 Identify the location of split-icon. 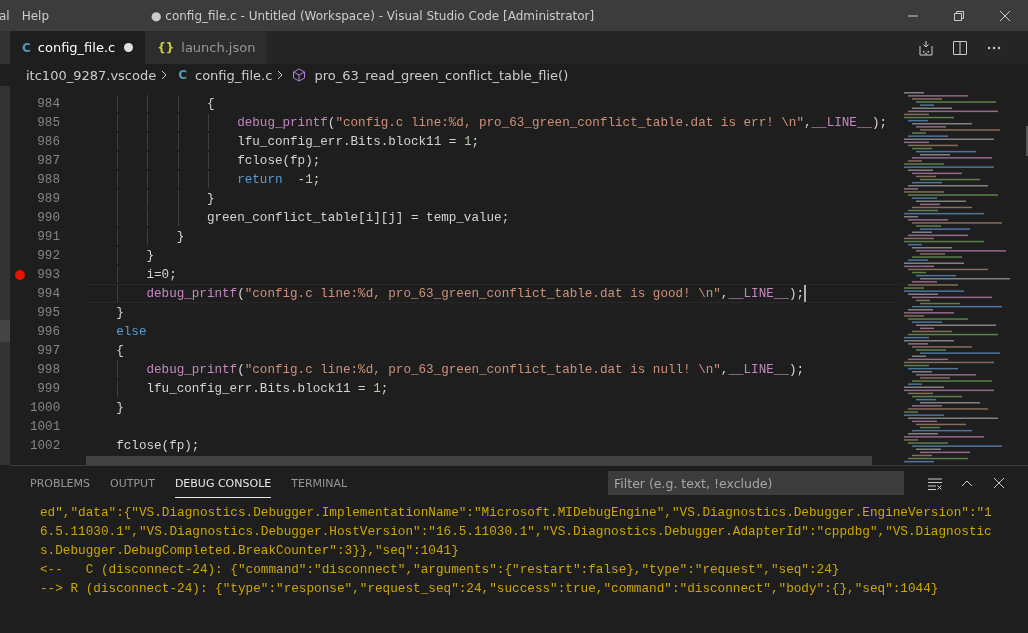
(960, 47).